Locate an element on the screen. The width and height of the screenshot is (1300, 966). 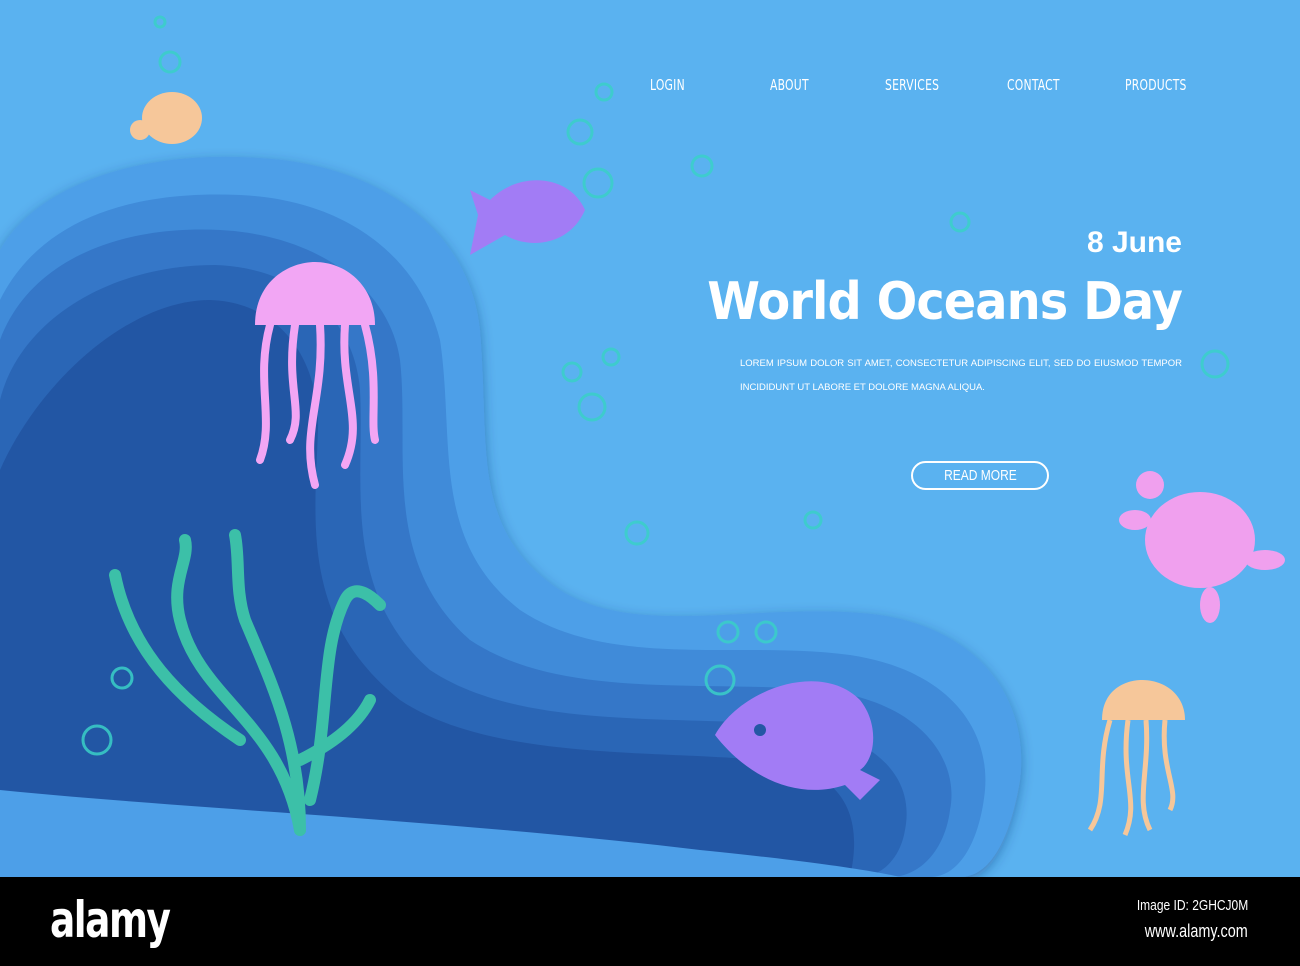
footer-bar: alamy Image ID: 2GHCJ0M www.alamy.com is located at coordinates (650, 921).